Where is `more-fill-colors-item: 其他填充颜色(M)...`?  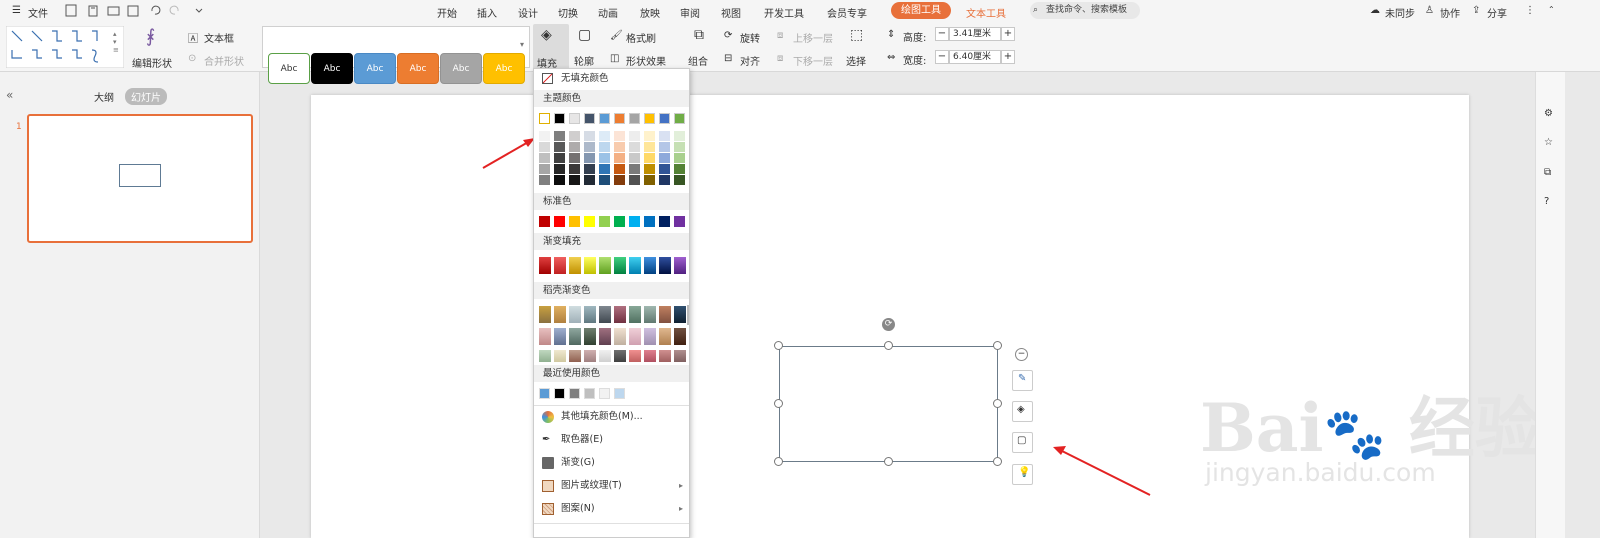 more-fill-colors-item: 其他填充颜色(M)... is located at coordinates (611, 417).